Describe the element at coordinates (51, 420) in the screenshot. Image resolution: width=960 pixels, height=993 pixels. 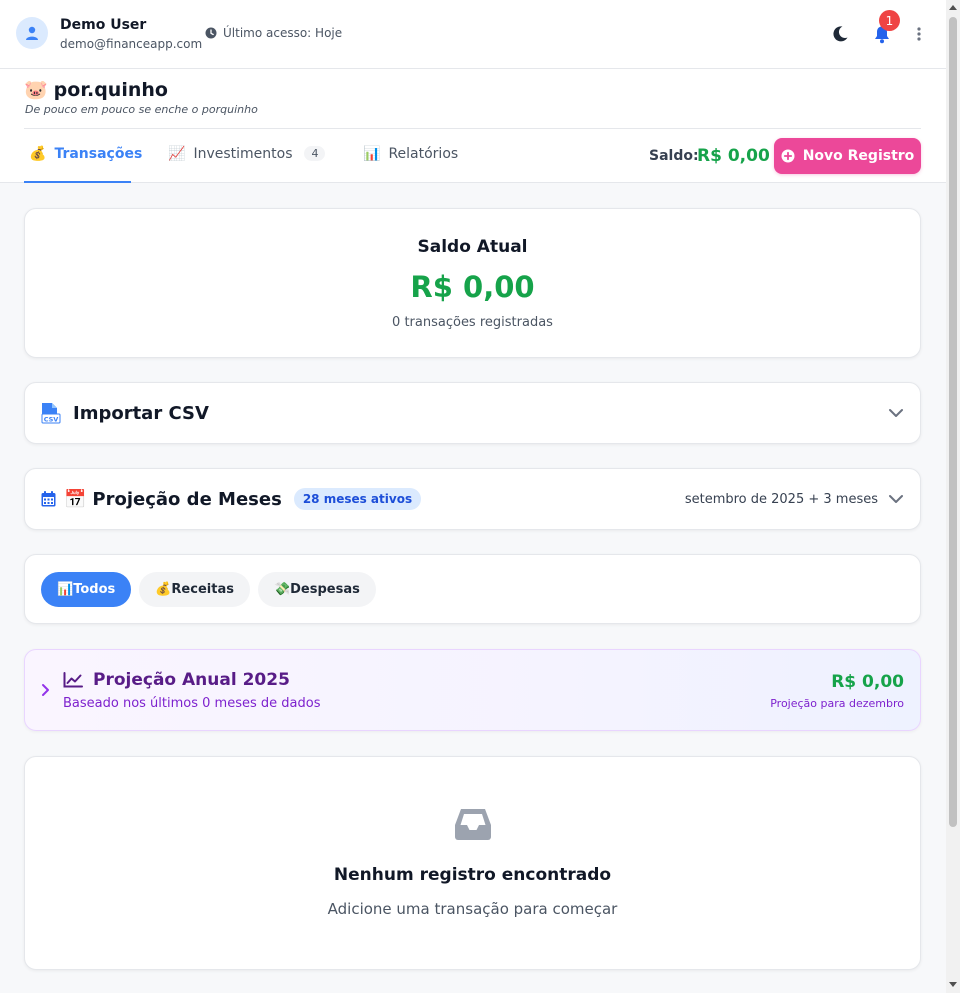
I see `svg-text: CSV` at that location.